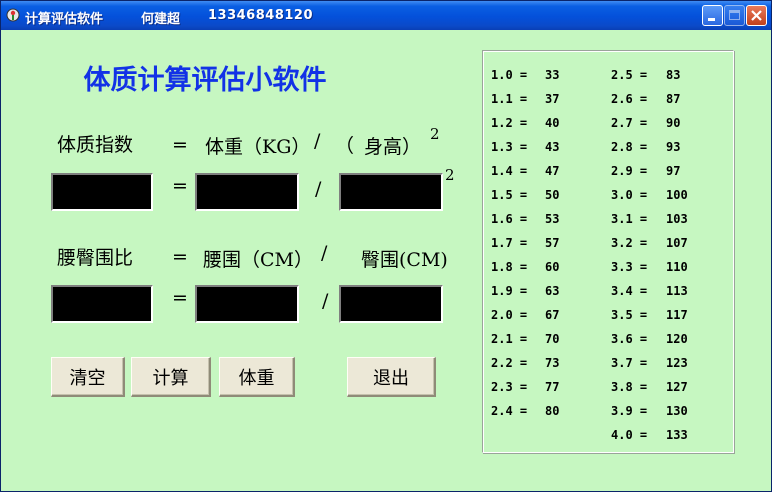  What do you see at coordinates (95, 258) in the screenshot?
I see `whr-label: 腰臀围比` at bounding box center [95, 258].